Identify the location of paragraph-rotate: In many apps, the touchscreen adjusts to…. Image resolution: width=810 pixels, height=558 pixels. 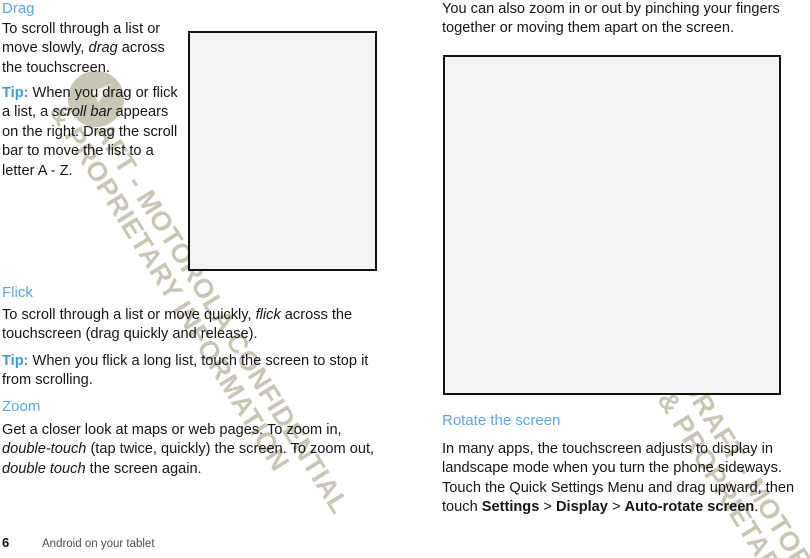
(626, 479).